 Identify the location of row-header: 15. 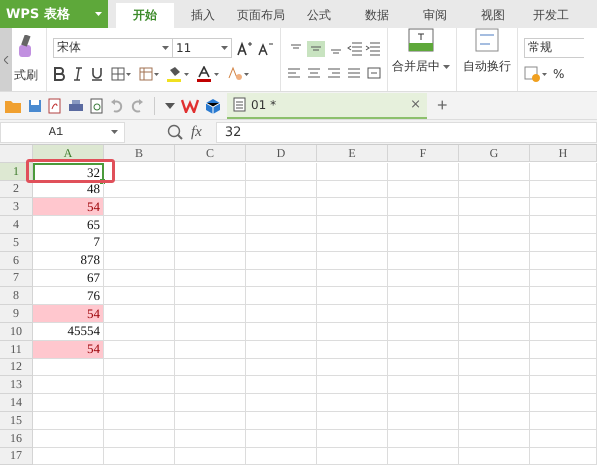
(16, 421).